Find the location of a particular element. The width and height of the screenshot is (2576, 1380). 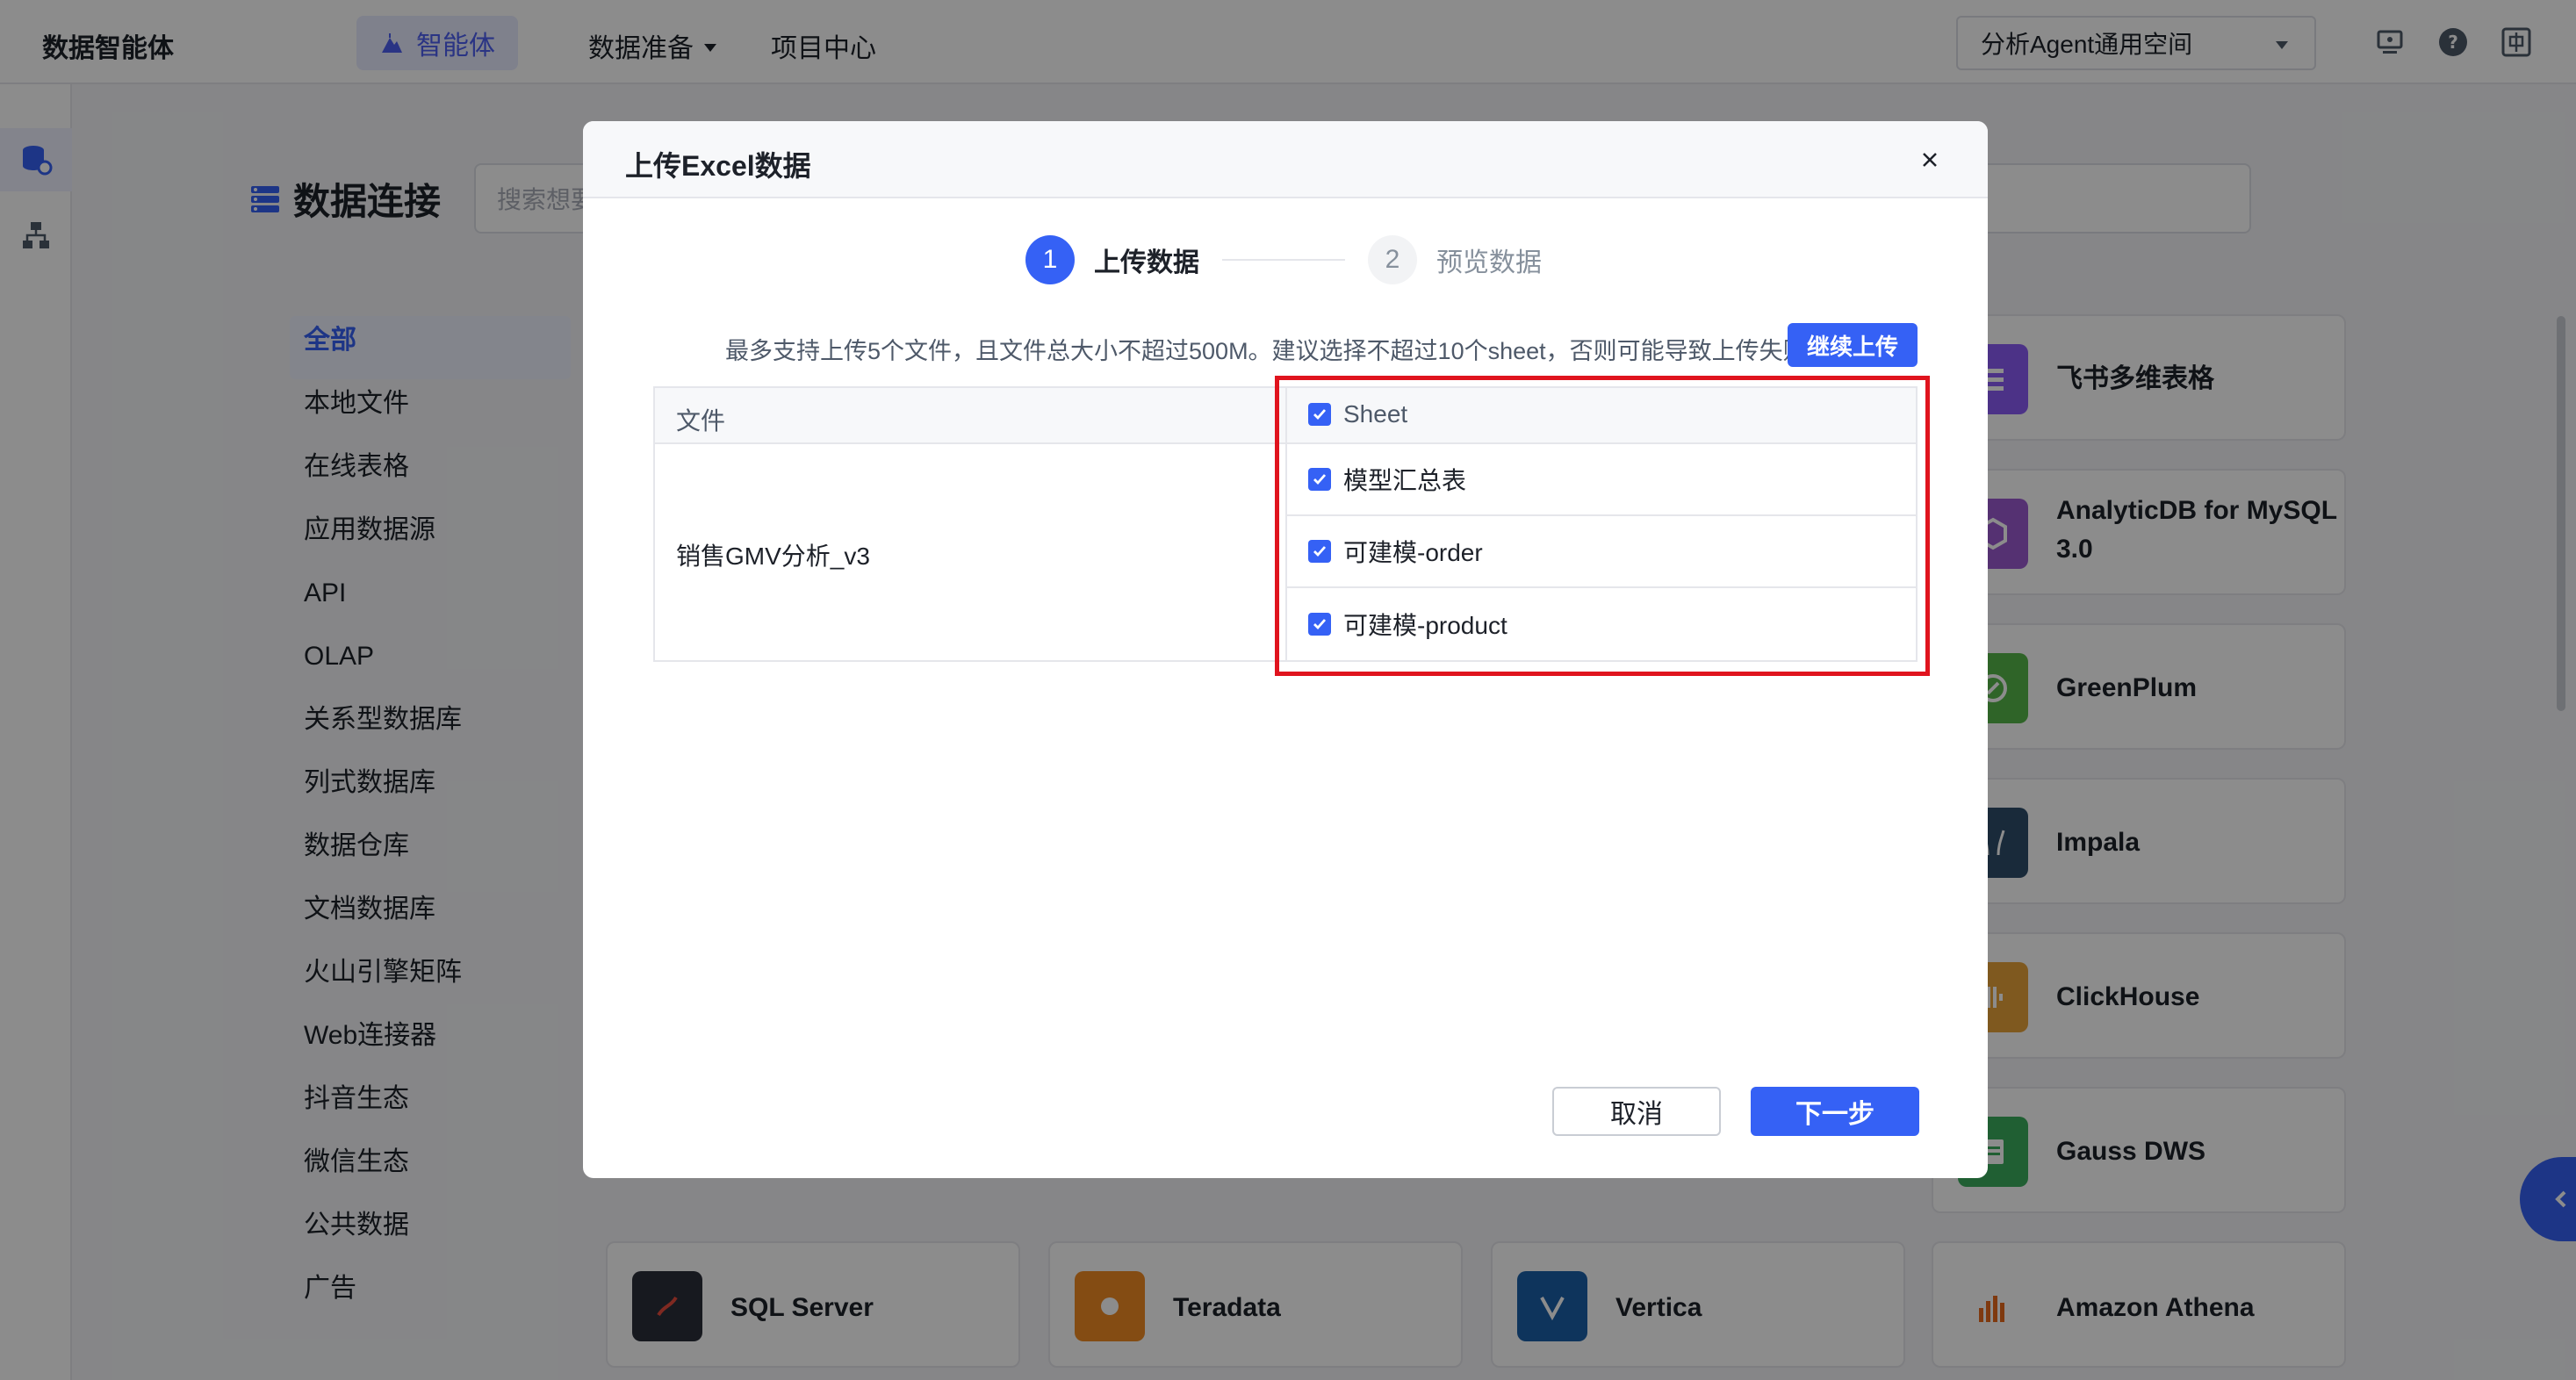

highlight-annotation-box is located at coordinates (1602, 526).